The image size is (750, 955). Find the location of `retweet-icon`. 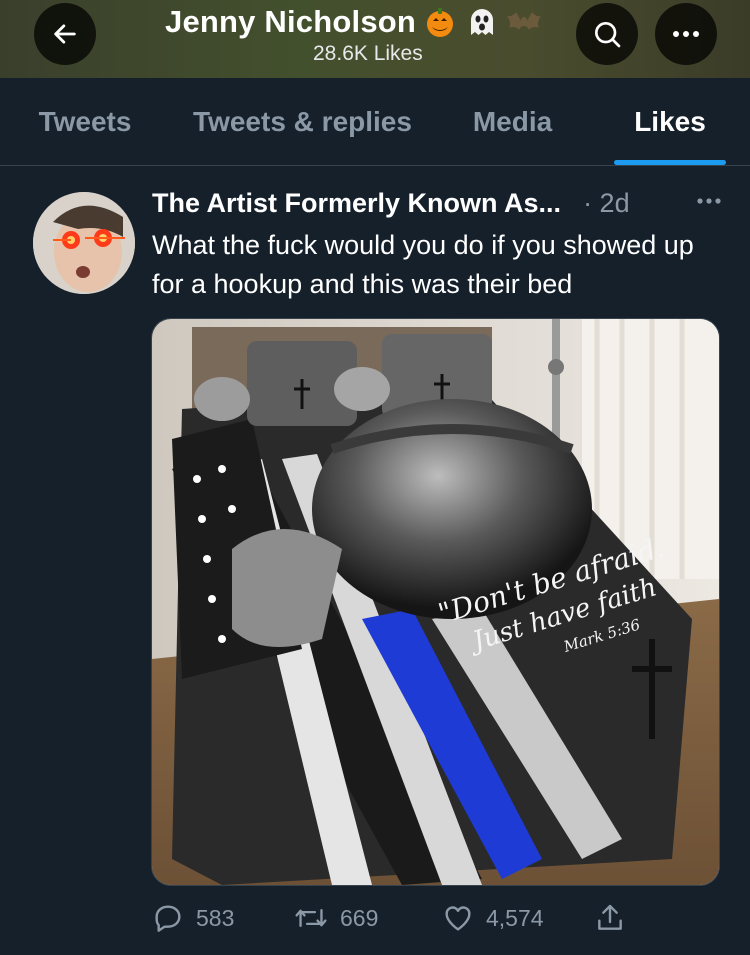

retweet-icon is located at coordinates (311, 918).